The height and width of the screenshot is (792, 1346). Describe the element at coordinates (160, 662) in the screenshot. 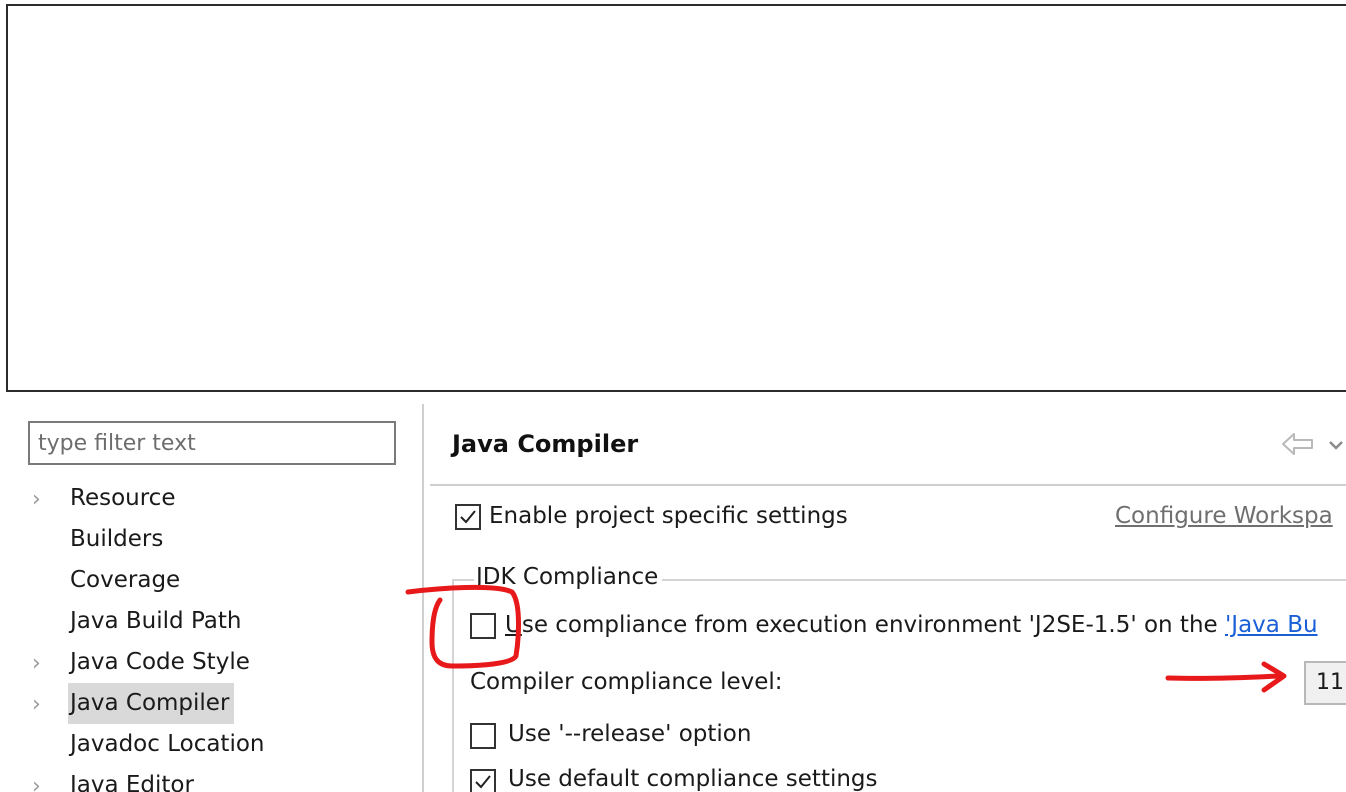

I see `tree-item-label: Java Code Style` at that location.